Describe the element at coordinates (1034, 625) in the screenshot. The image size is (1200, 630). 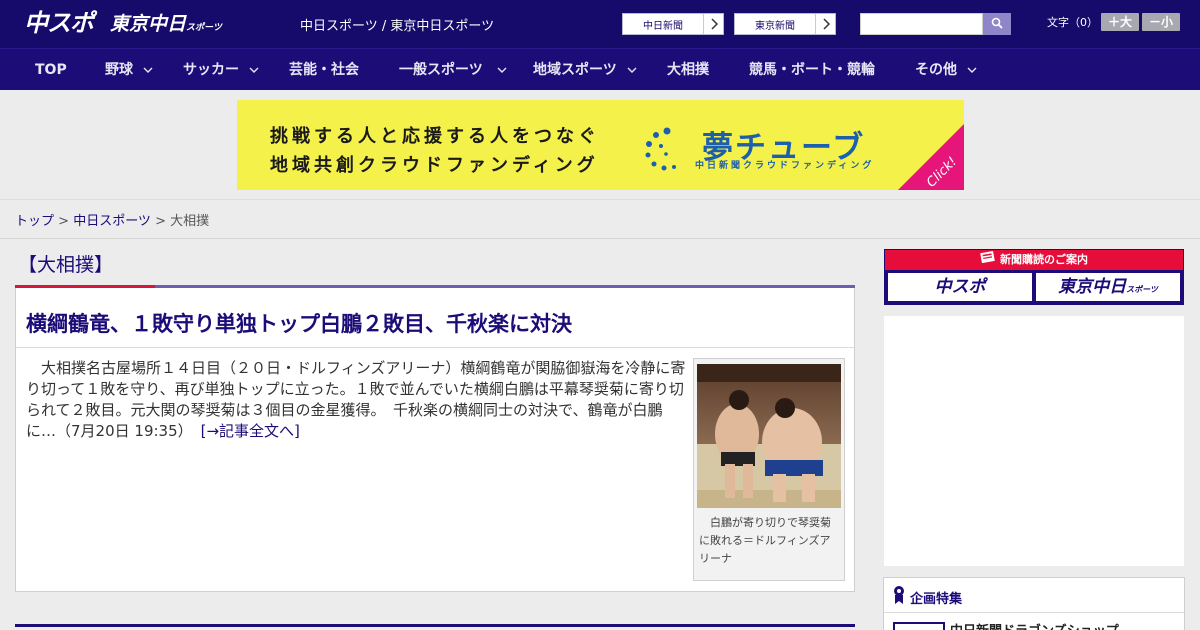
I see `dragons-shop-link: 中日新聞ドラゴンズショップ` at that location.